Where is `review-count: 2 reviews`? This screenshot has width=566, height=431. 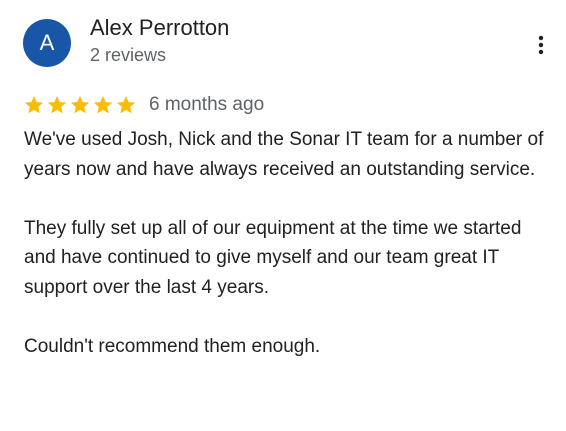
review-count: 2 reviews is located at coordinates (128, 55).